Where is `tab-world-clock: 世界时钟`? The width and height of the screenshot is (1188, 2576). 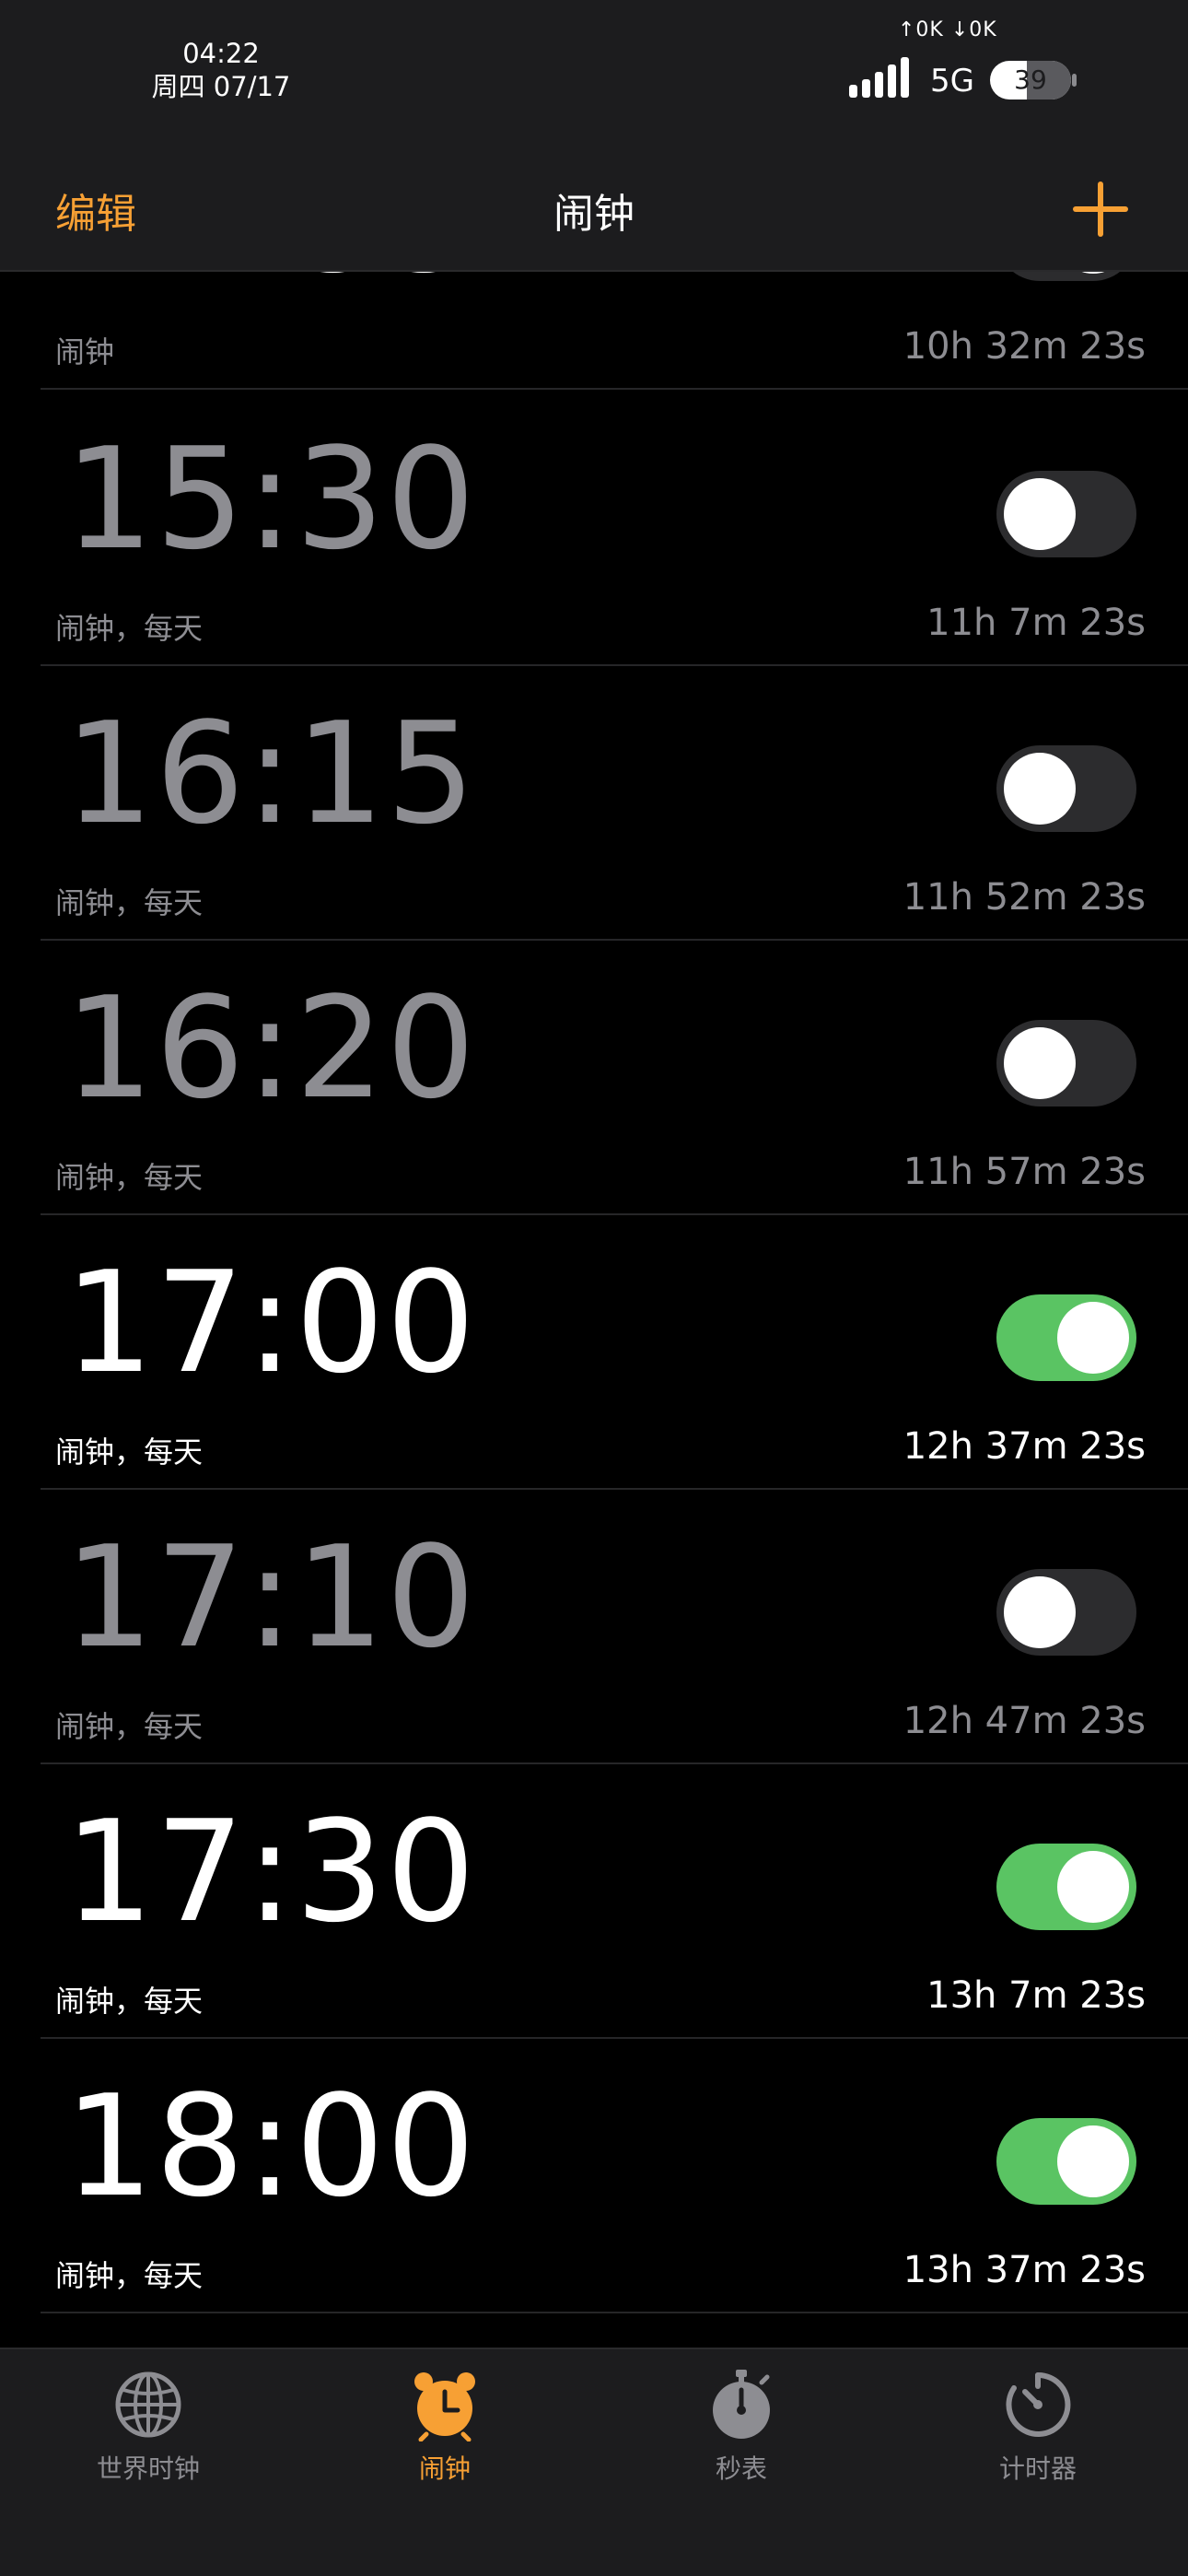 tab-world-clock: 世界时钟 is located at coordinates (148, 2462).